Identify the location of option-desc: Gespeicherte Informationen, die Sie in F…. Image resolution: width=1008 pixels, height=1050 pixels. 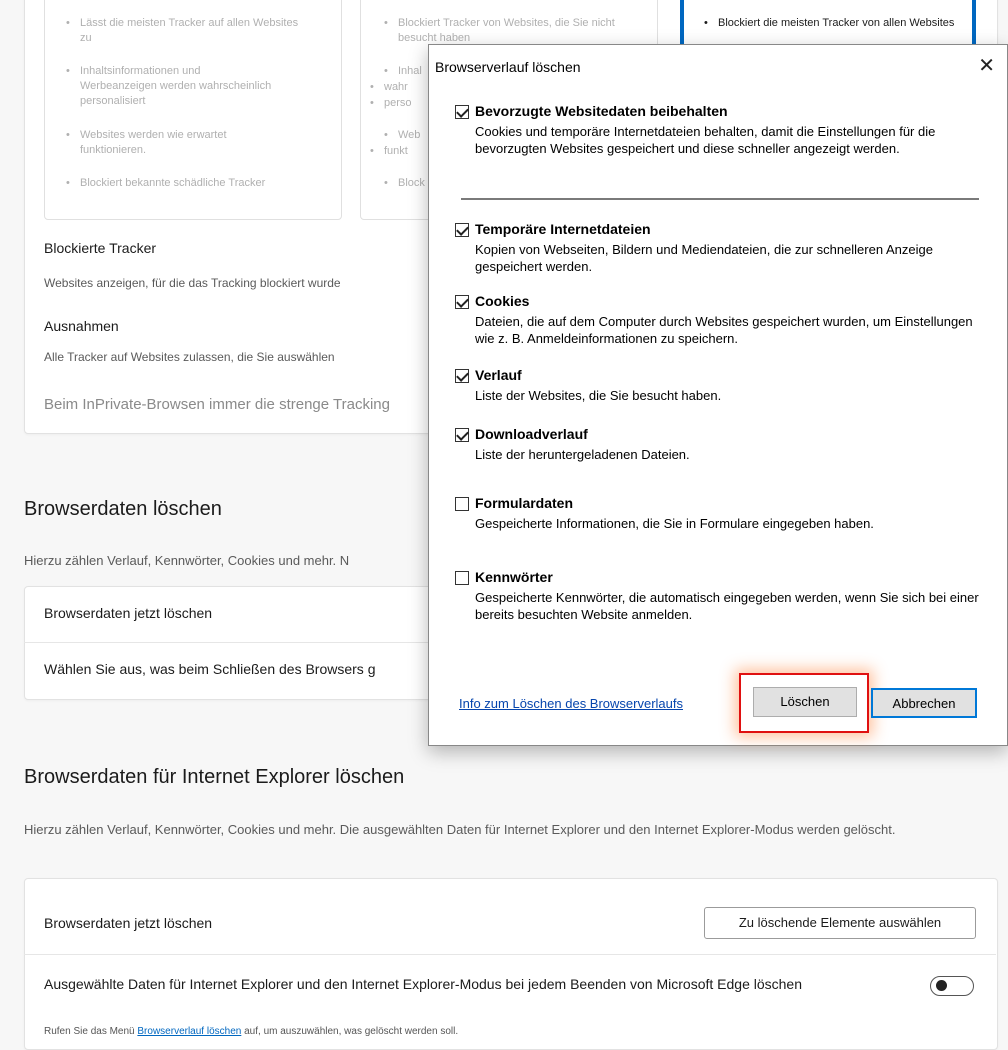
(674, 523).